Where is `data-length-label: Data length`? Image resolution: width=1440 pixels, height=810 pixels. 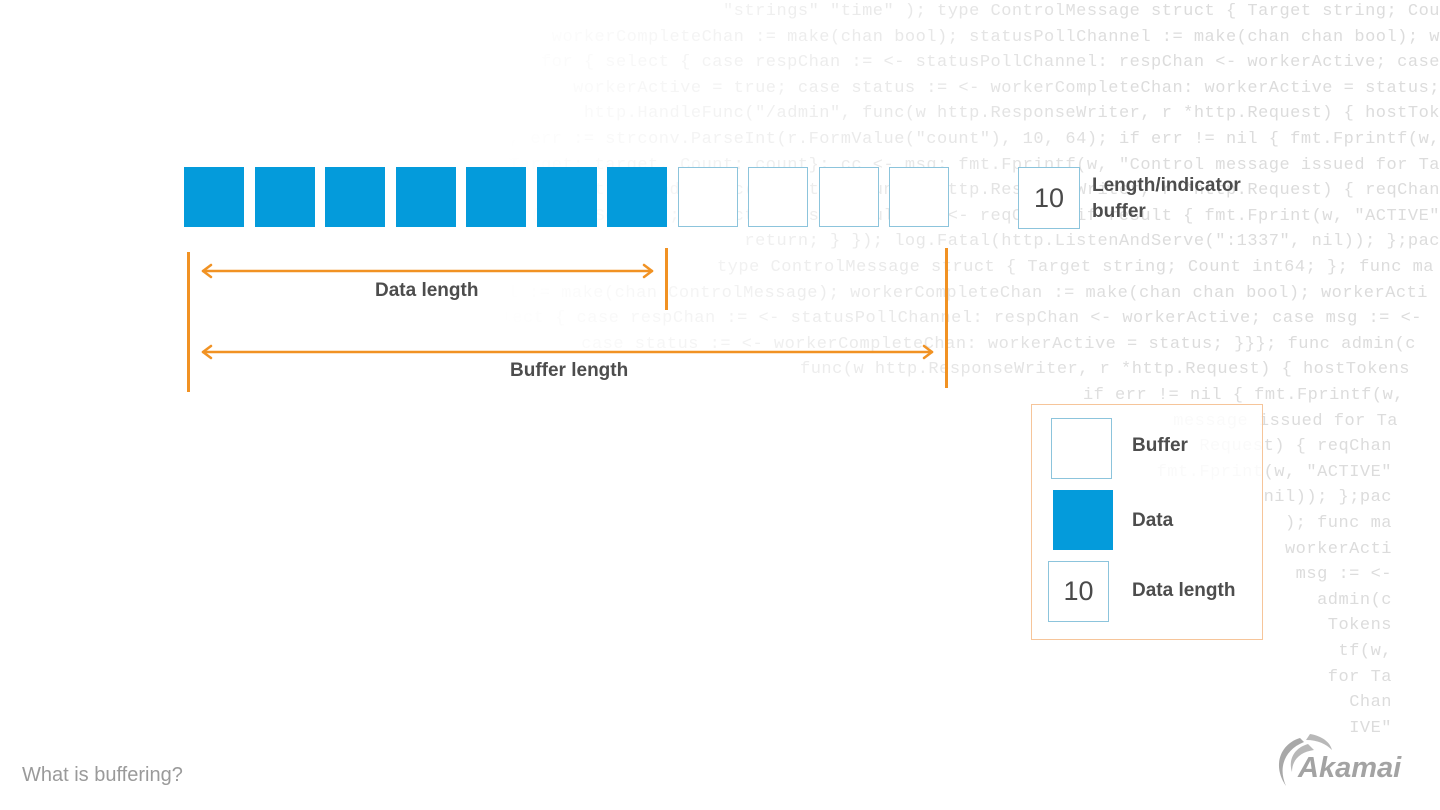 data-length-label: Data length is located at coordinates (427, 290).